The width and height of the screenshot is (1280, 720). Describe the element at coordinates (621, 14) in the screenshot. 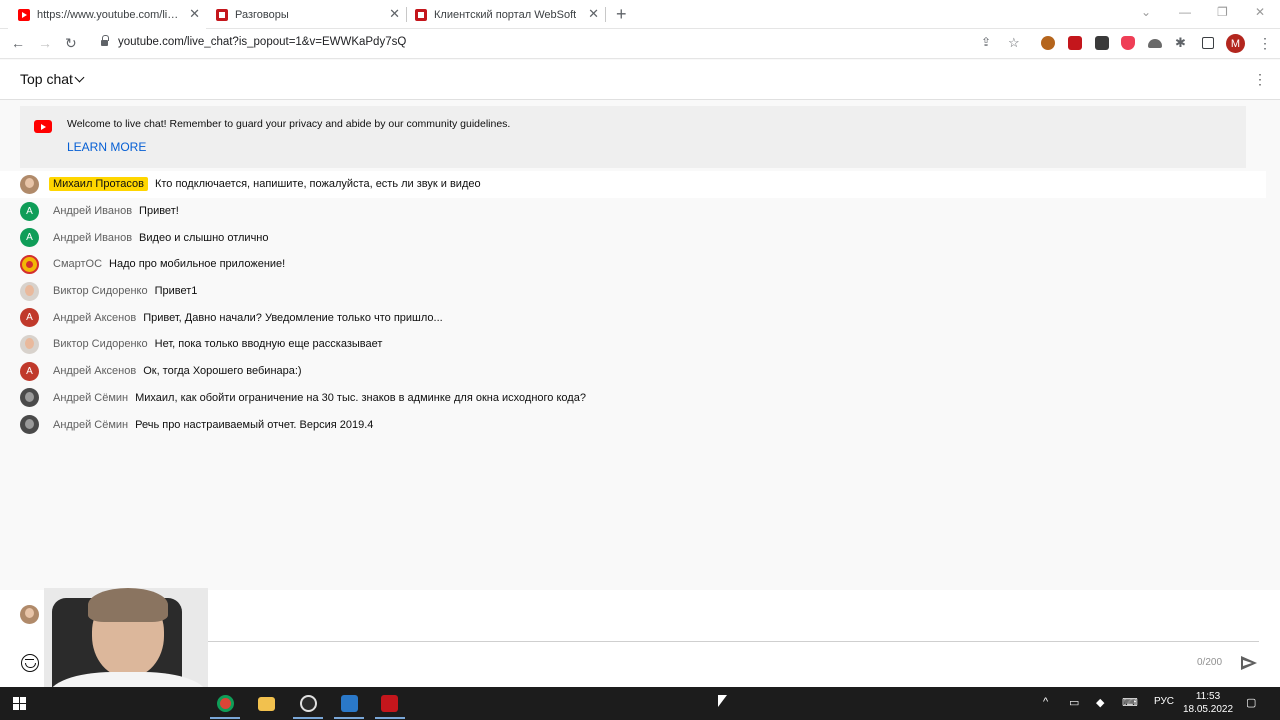

I see `new-tab-button: +` at that location.